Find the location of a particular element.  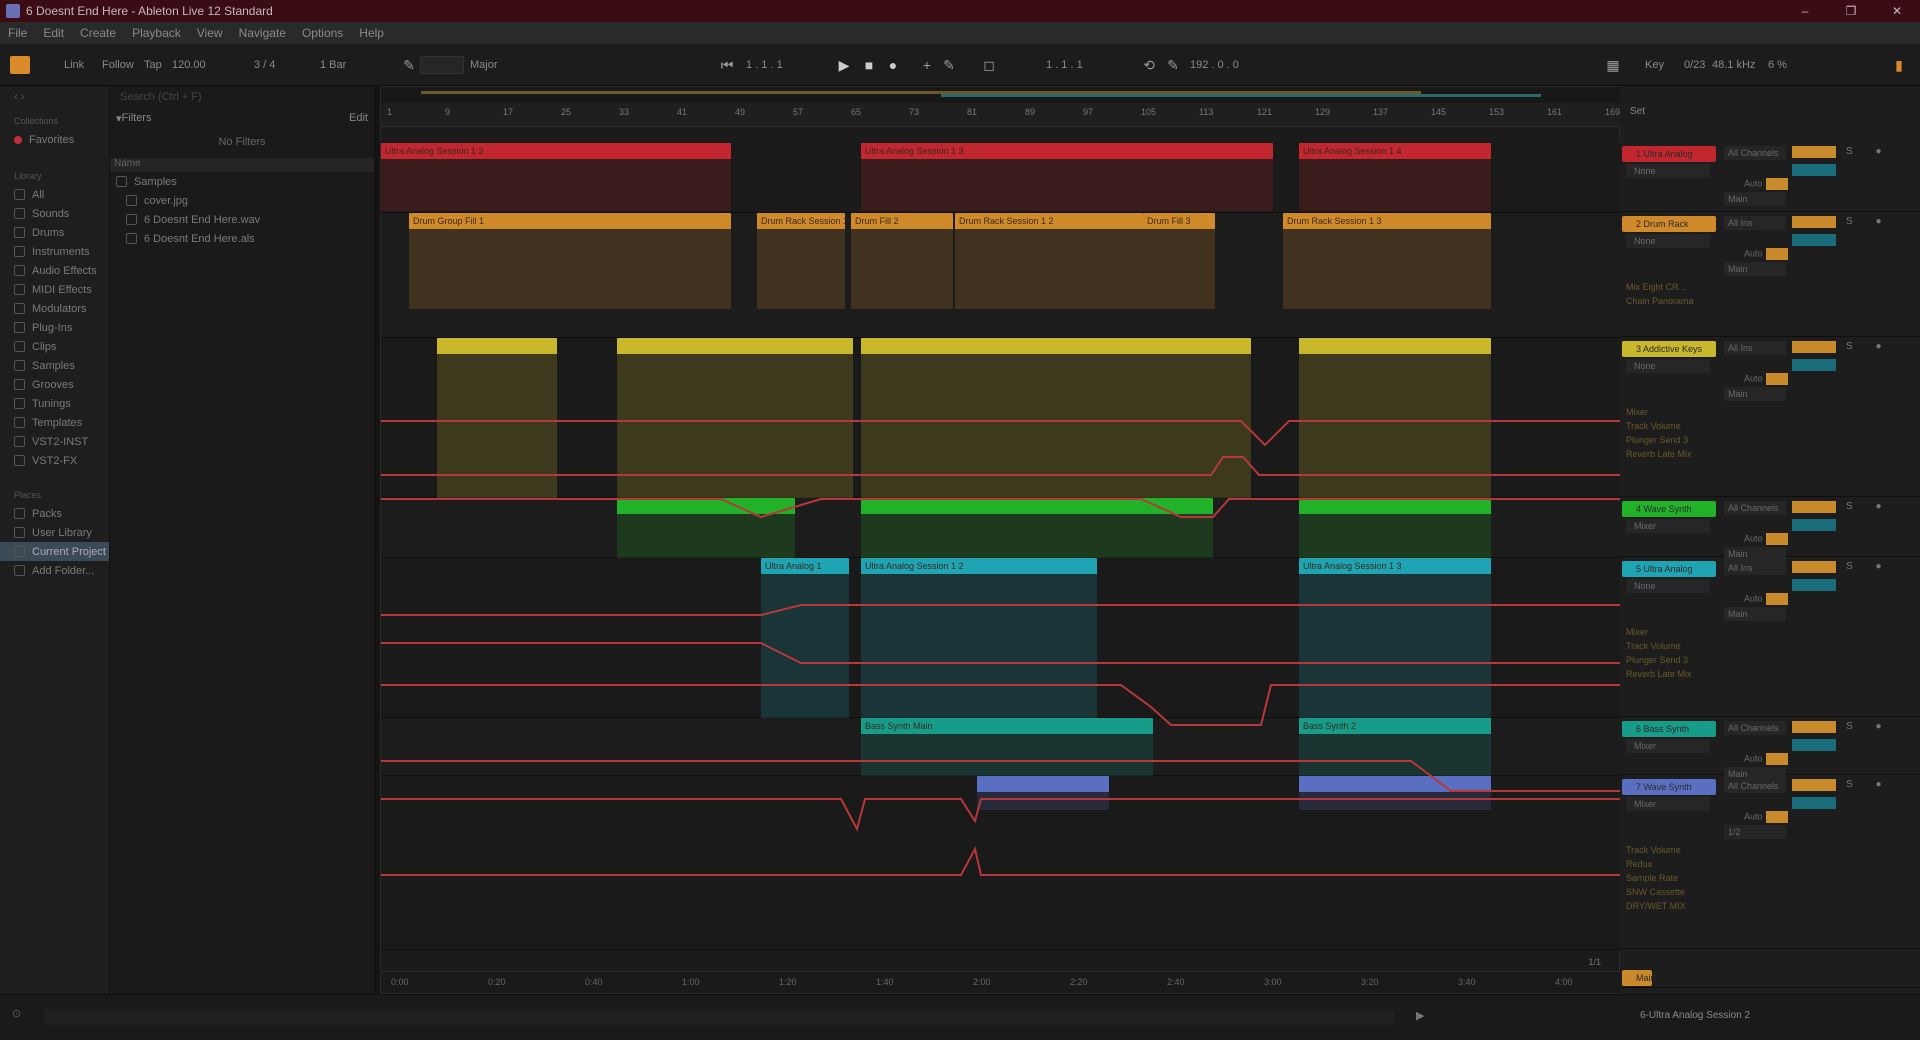

main-track-name: Main is located at coordinates (1639, 978).